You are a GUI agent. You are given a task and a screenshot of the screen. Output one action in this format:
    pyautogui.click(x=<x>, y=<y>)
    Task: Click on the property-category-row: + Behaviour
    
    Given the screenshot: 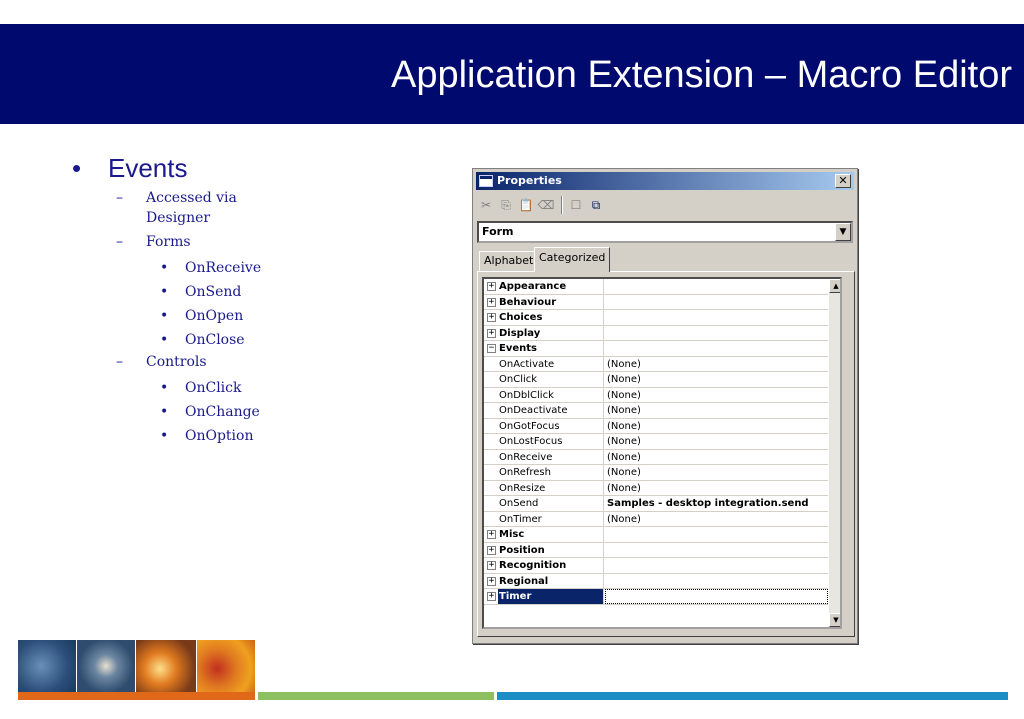 What is the action you would take?
    pyautogui.click(x=656, y=302)
    